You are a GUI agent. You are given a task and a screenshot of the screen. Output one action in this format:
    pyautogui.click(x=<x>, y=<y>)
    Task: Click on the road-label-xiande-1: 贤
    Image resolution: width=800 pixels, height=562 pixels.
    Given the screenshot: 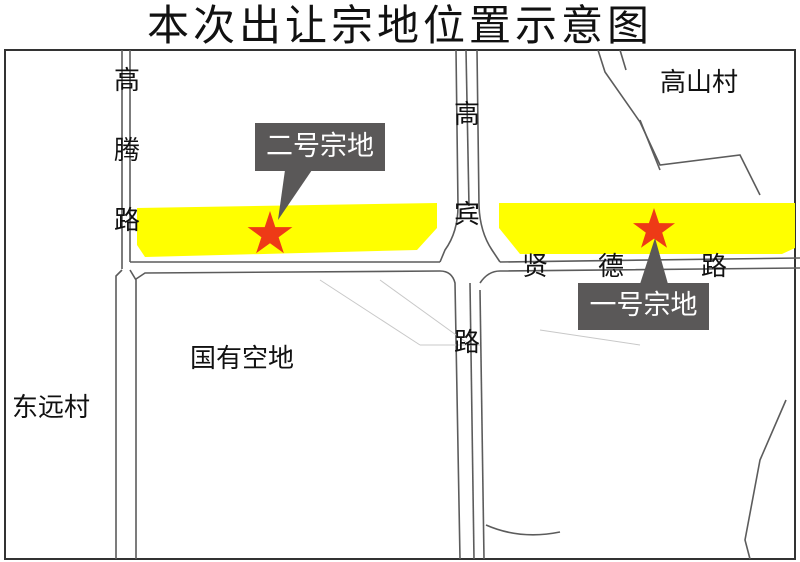 What is the action you would take?
    pyautogui.click(x=535, y=267)
    